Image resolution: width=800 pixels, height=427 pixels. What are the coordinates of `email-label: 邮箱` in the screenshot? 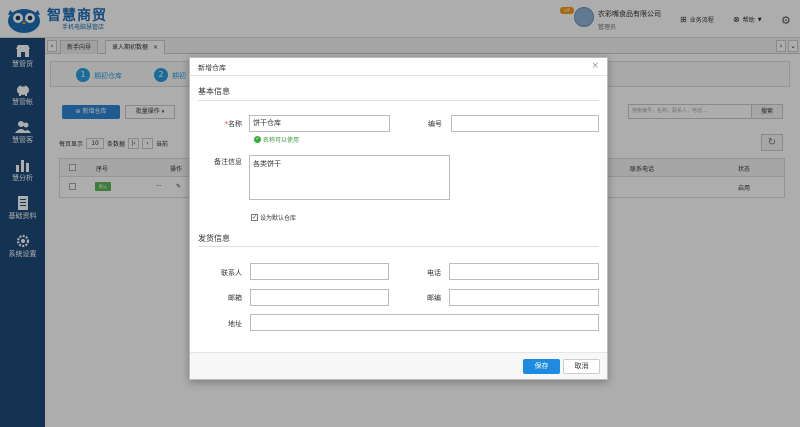 It's located at (235, 298).